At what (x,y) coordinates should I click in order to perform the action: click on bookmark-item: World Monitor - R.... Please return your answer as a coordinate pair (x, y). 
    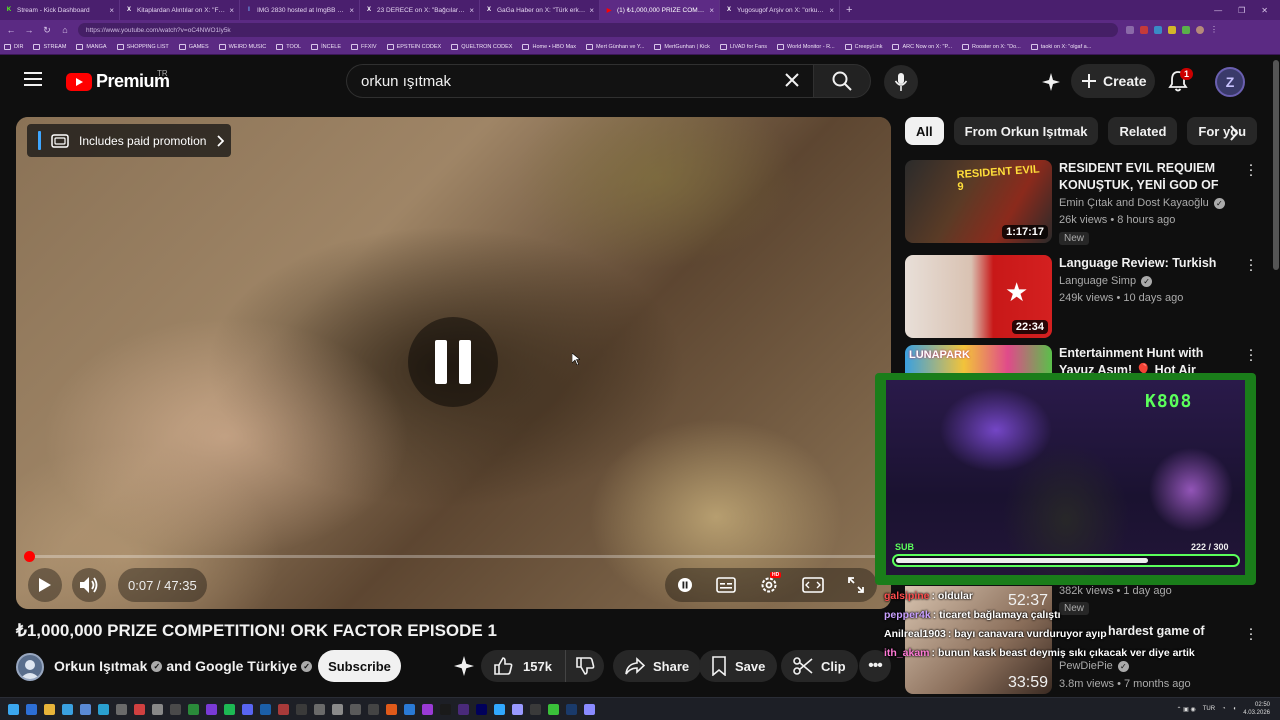
    Looking at the image, I should click on (806, 47).